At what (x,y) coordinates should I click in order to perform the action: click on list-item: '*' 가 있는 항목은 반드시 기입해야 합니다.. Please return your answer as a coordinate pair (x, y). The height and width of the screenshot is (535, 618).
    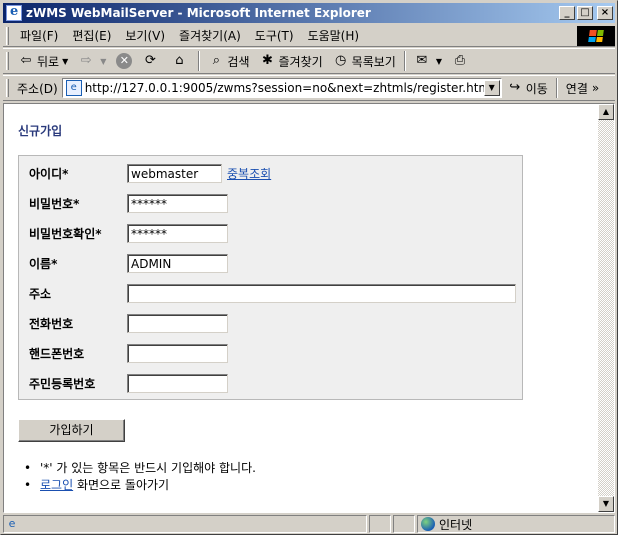
    Looking at the image, I should click on (140, 468).